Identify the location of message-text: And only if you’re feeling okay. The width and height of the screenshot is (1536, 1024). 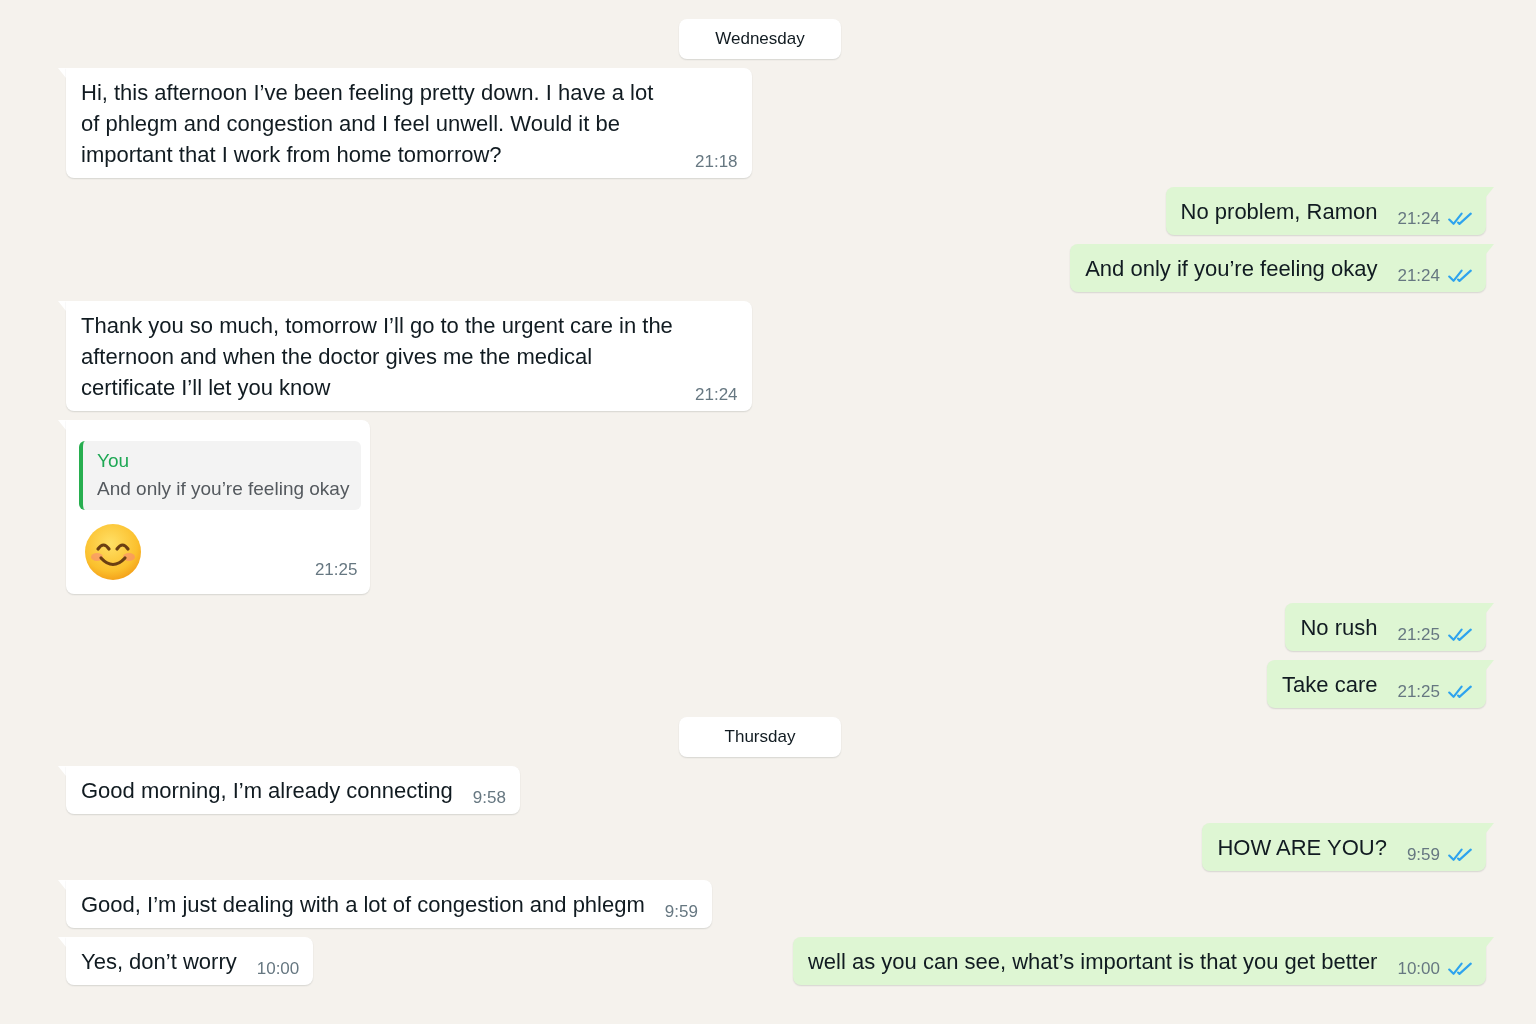
(1231, 269).